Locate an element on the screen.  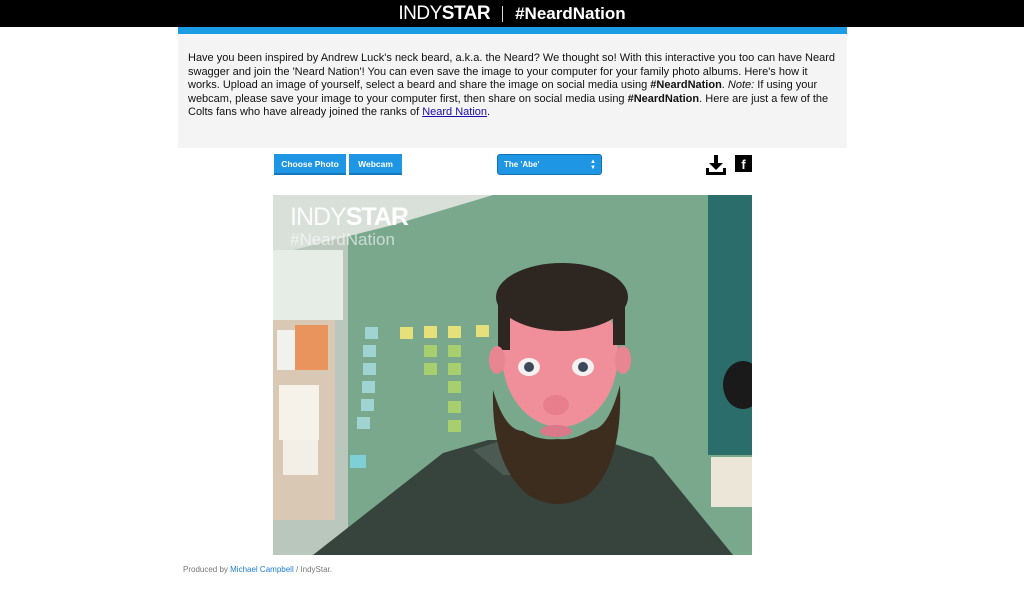
facebook-glyph: f is located at coordinates (743, 164).